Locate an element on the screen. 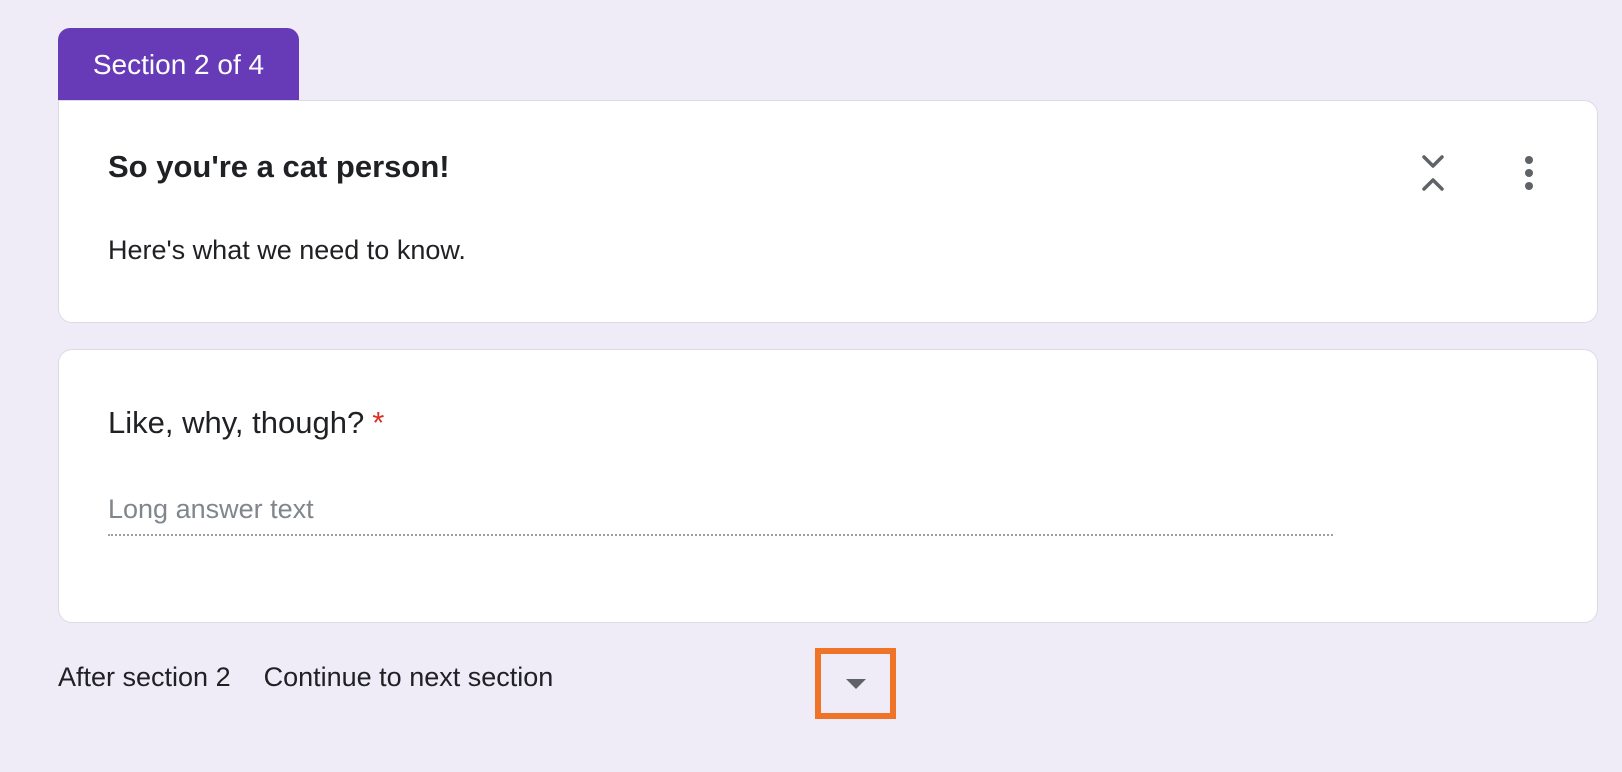 Image resolution: width=1622 pixels, height=772 pixels. section-title: So you're a cat person! is located at coordinates (279, 167).